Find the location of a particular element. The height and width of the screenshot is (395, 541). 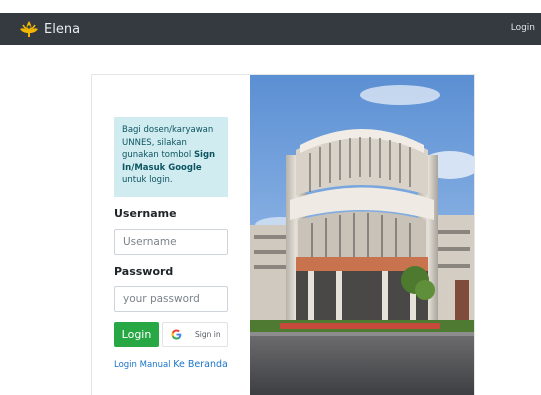

login-button: Login is located at coordinates (136, 334).